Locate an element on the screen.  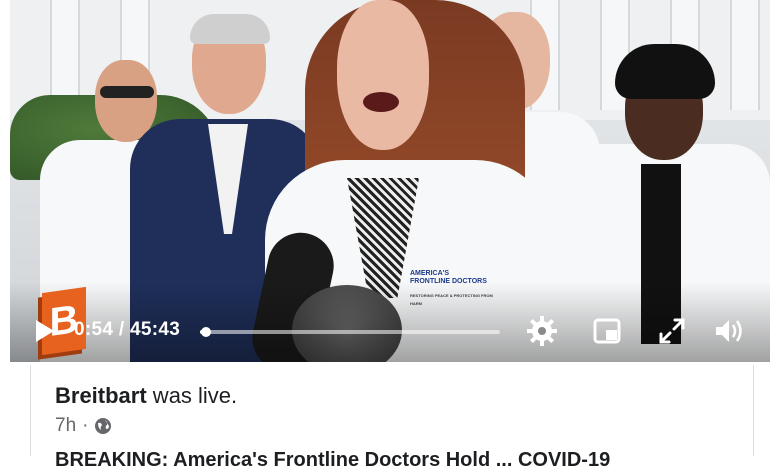
time-display: 0:54 / 45:43 is located at coordinates (127, 330).